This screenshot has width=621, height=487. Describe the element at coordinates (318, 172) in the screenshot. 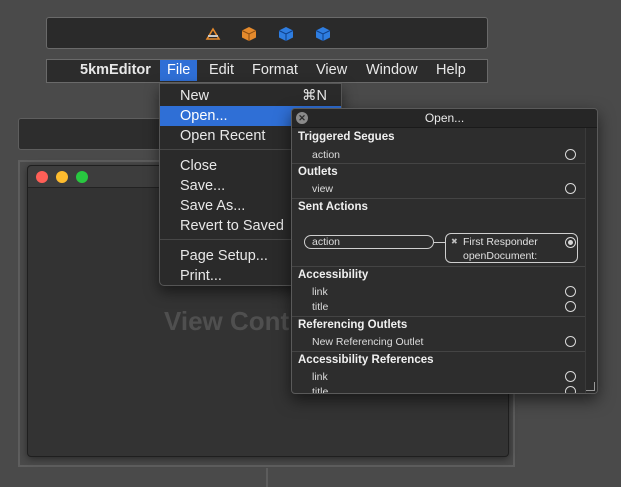

I see `section-outlets: Outlets` at that location.